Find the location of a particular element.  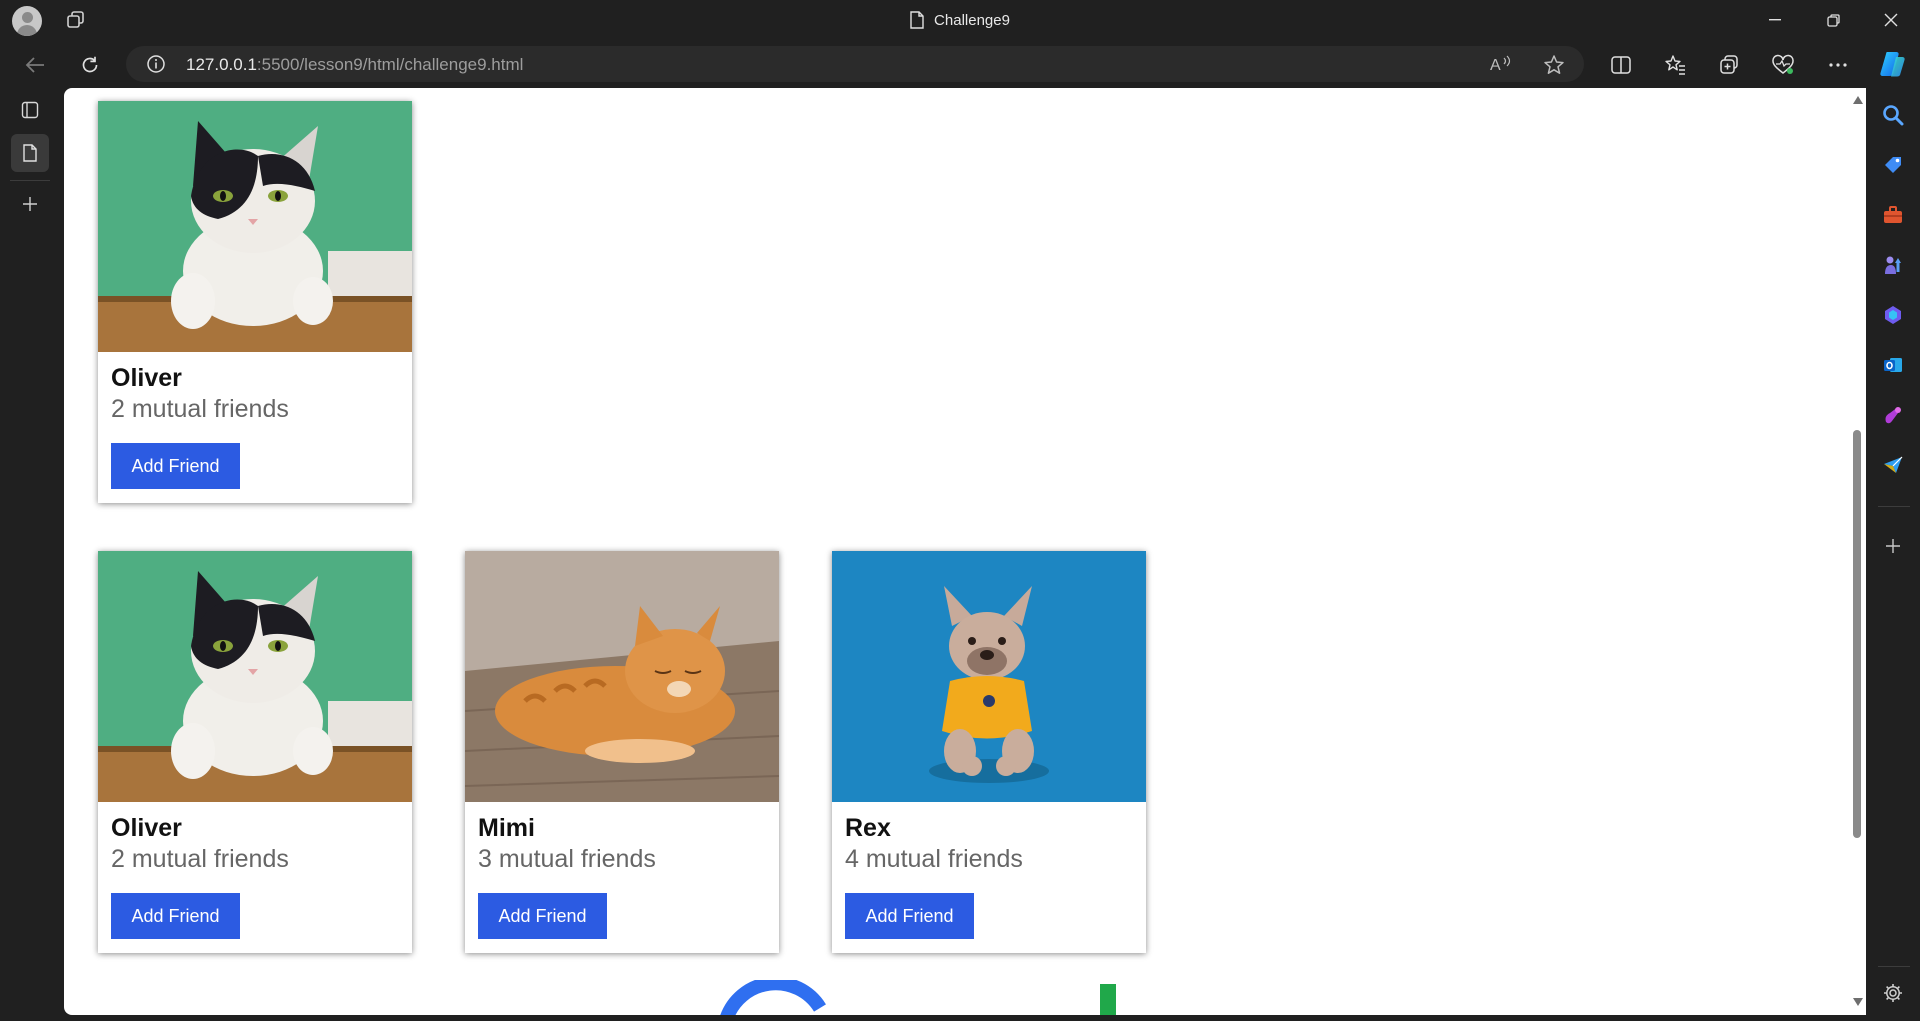

orange-cat-photo is located at coordinates (622, 676).